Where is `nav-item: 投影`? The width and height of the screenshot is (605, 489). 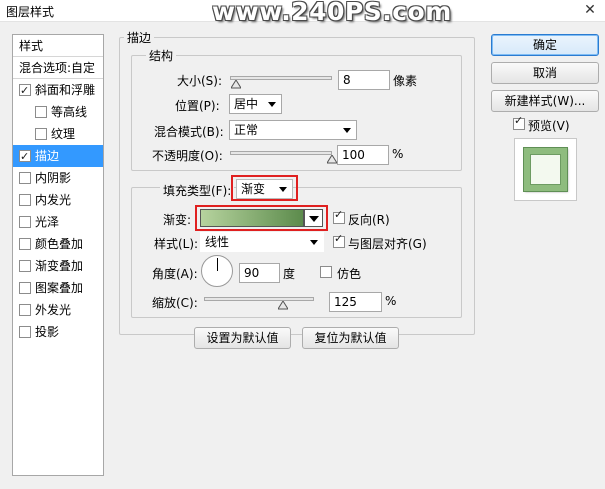 nav-item: 投影 is located at coordinates (58, 332).